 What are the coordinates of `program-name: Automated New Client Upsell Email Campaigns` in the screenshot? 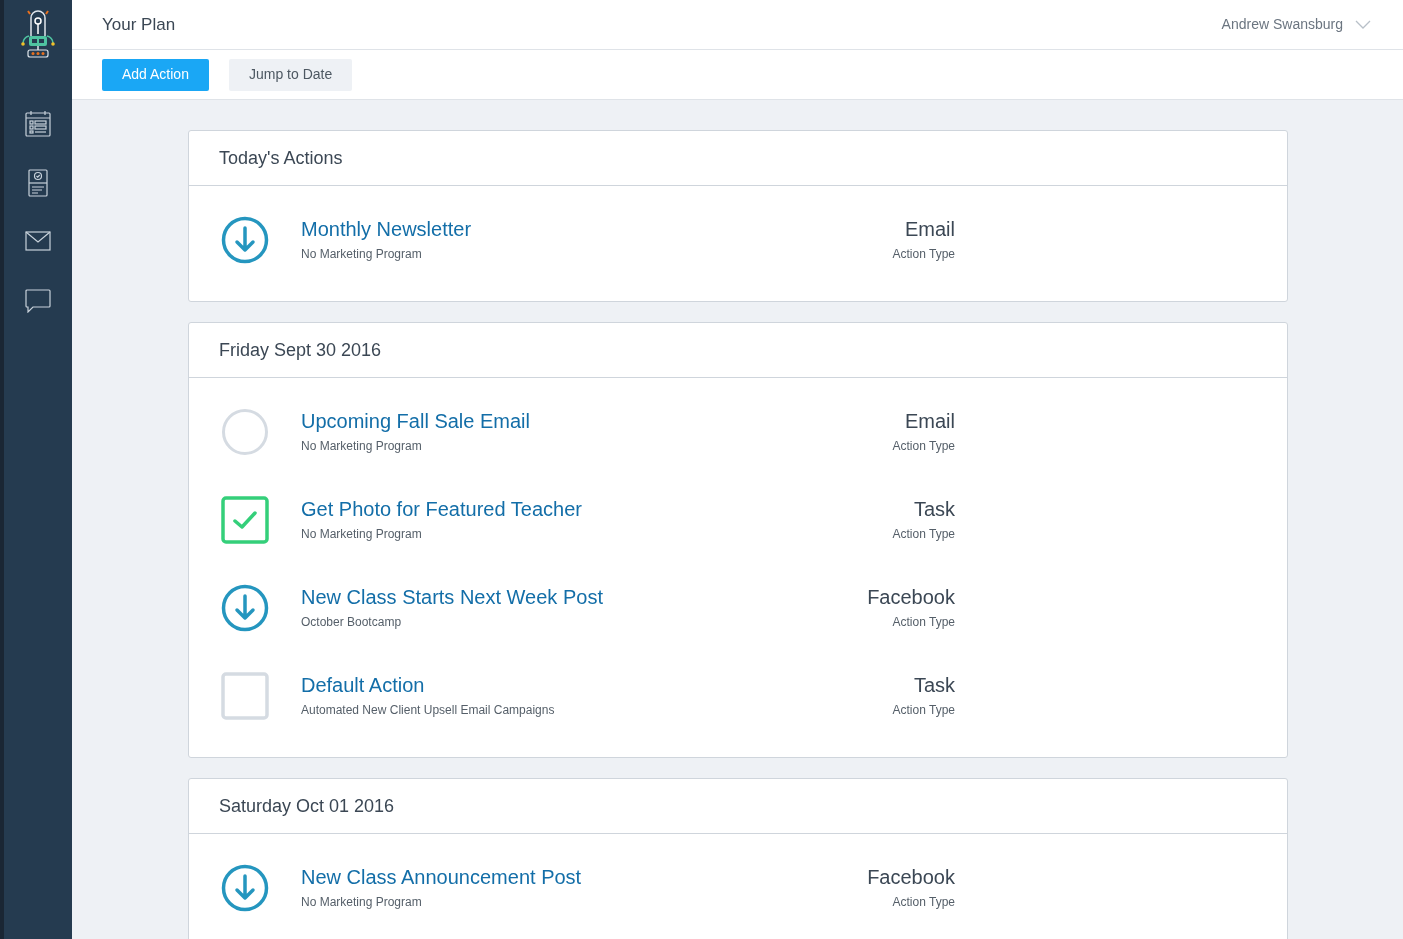 It's located at (428, 710).